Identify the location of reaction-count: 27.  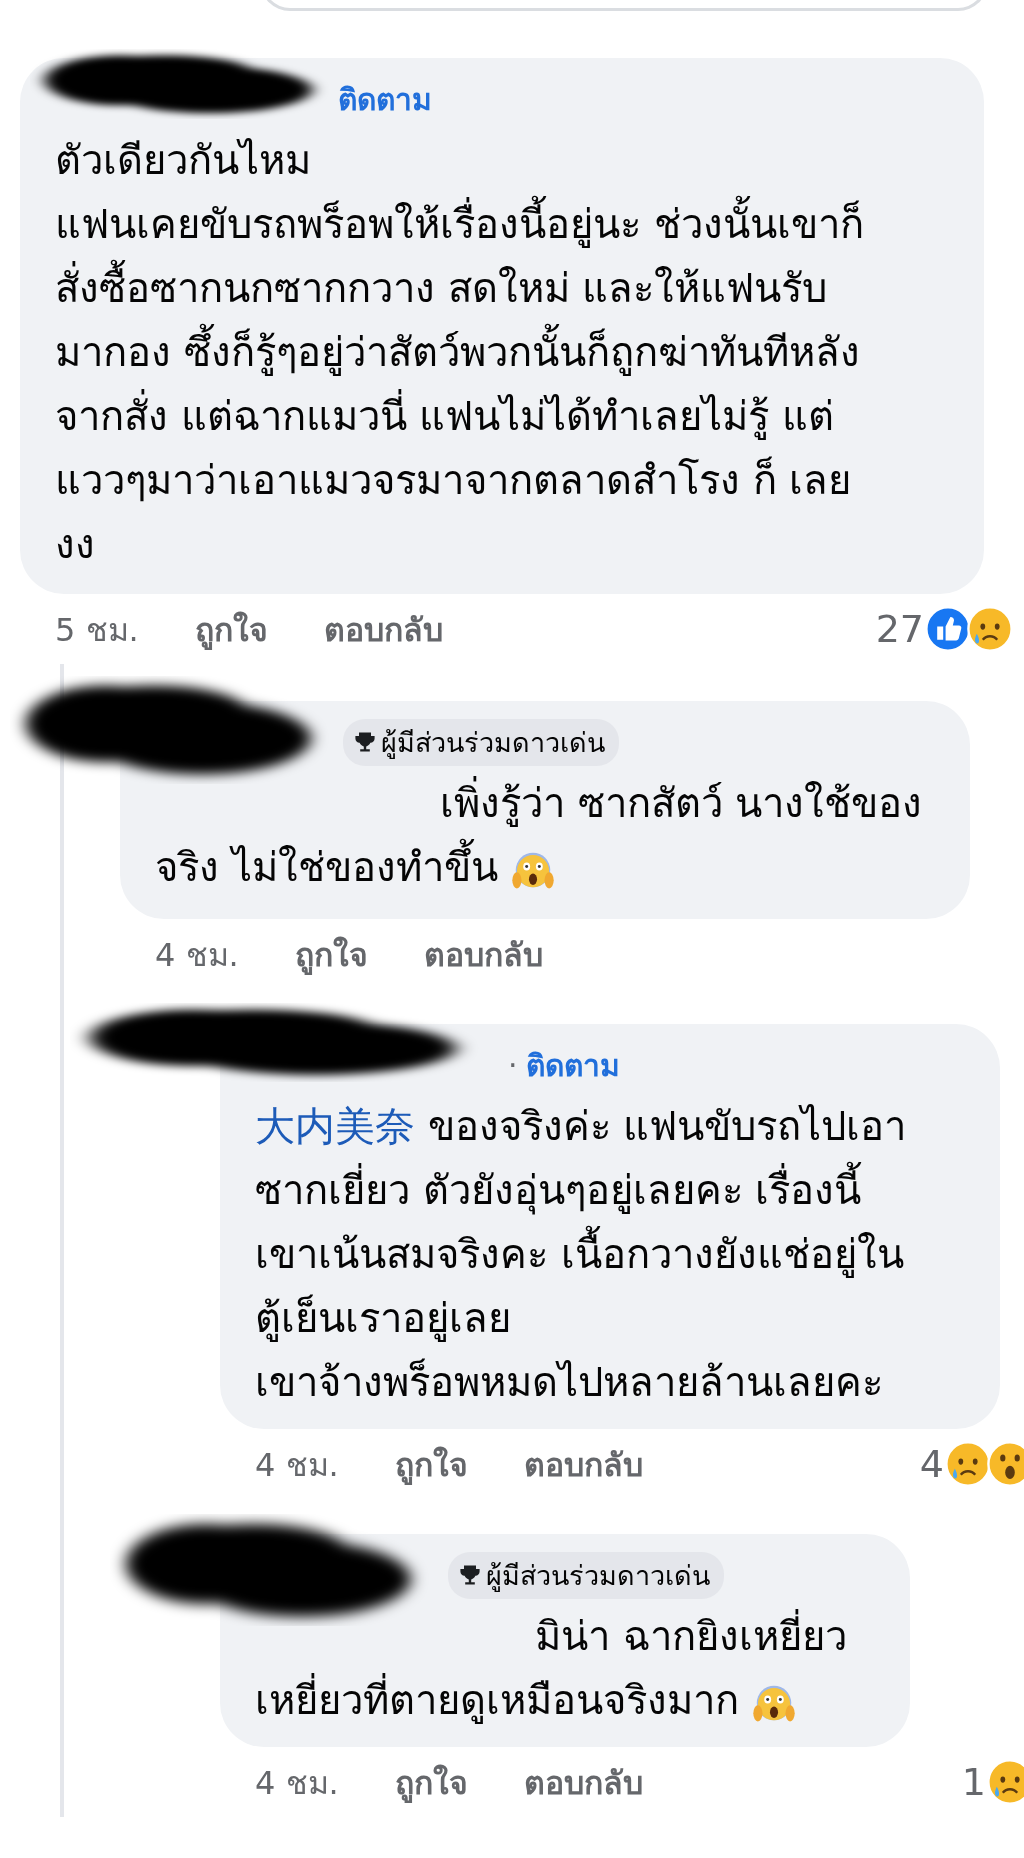
(899, 629).